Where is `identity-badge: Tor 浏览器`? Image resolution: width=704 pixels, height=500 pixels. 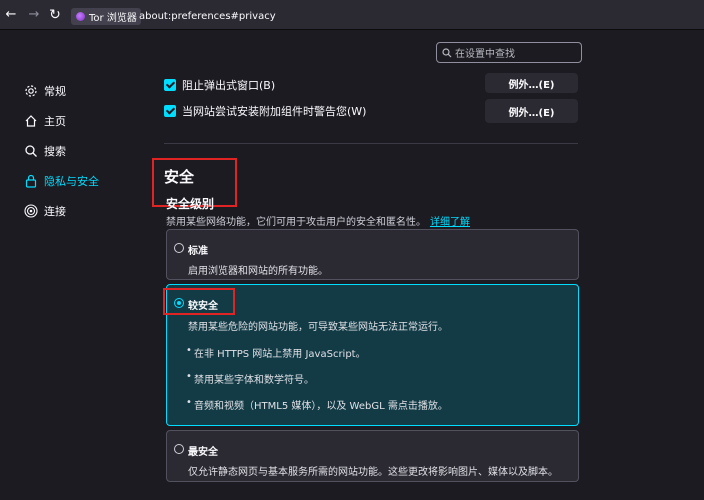
identity-badge: Tor 浏览器 is located at coordinates (106, 16).